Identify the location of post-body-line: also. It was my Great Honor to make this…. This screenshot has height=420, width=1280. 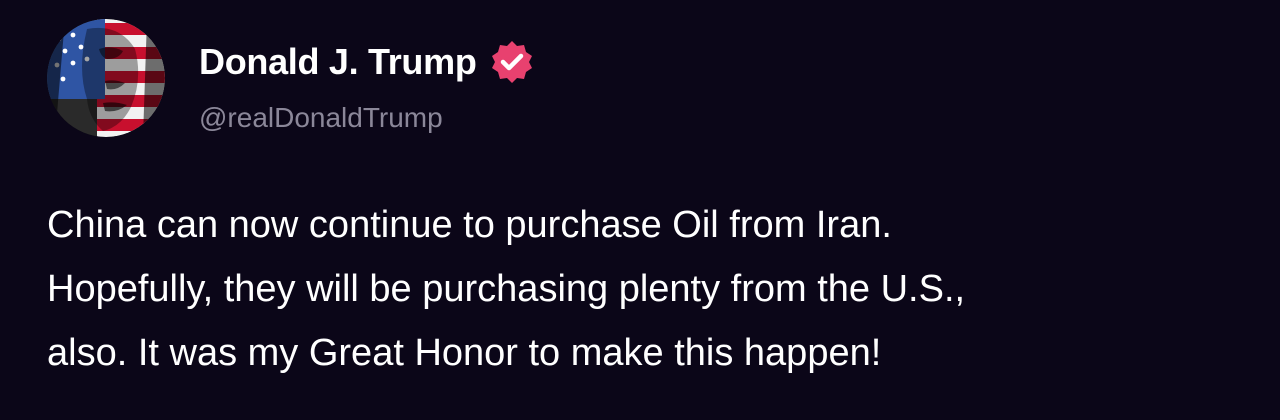
(464, 353).